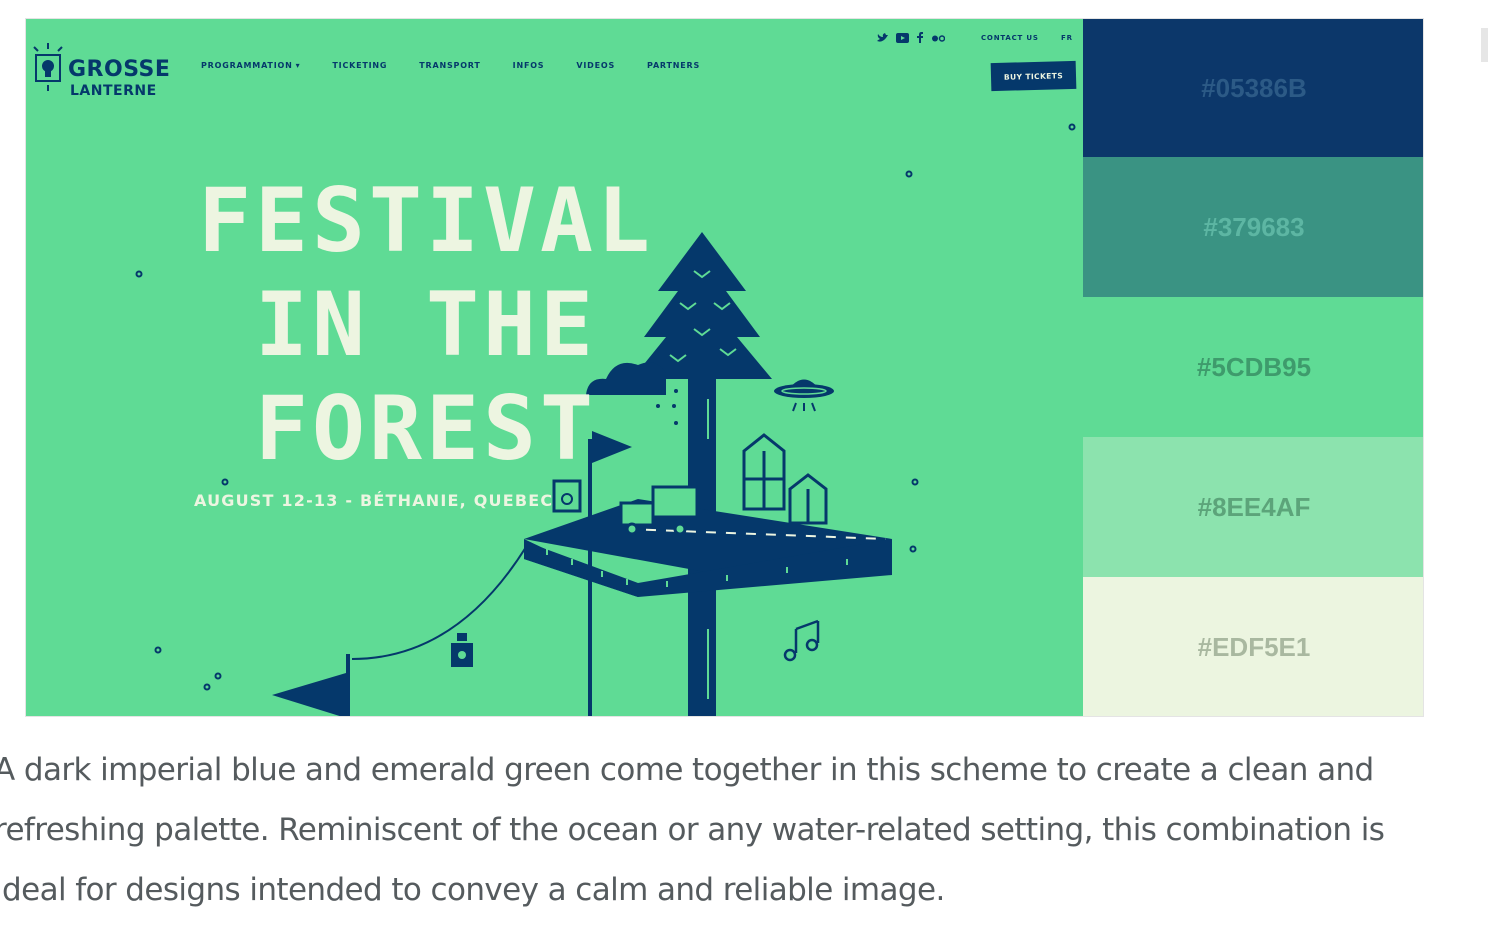 This screenshot has width=1488, height=926. I want to click on twitter-icon, so click(882, 39).